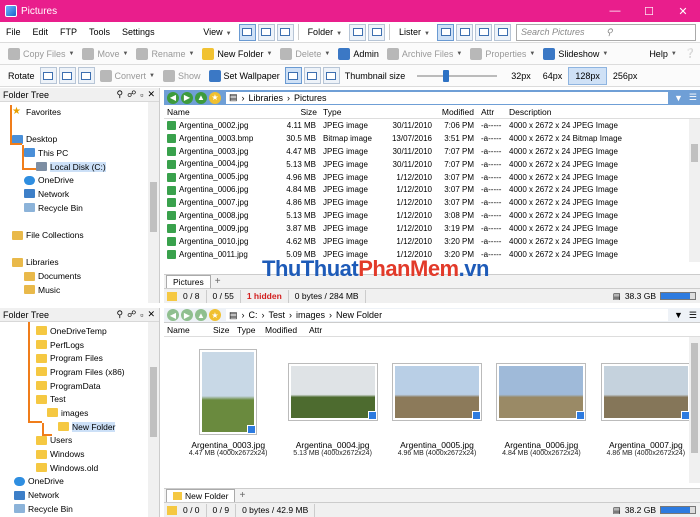 This screenshot has width=700, height=517. I want to click on show-button: Show, so click(182, 76).